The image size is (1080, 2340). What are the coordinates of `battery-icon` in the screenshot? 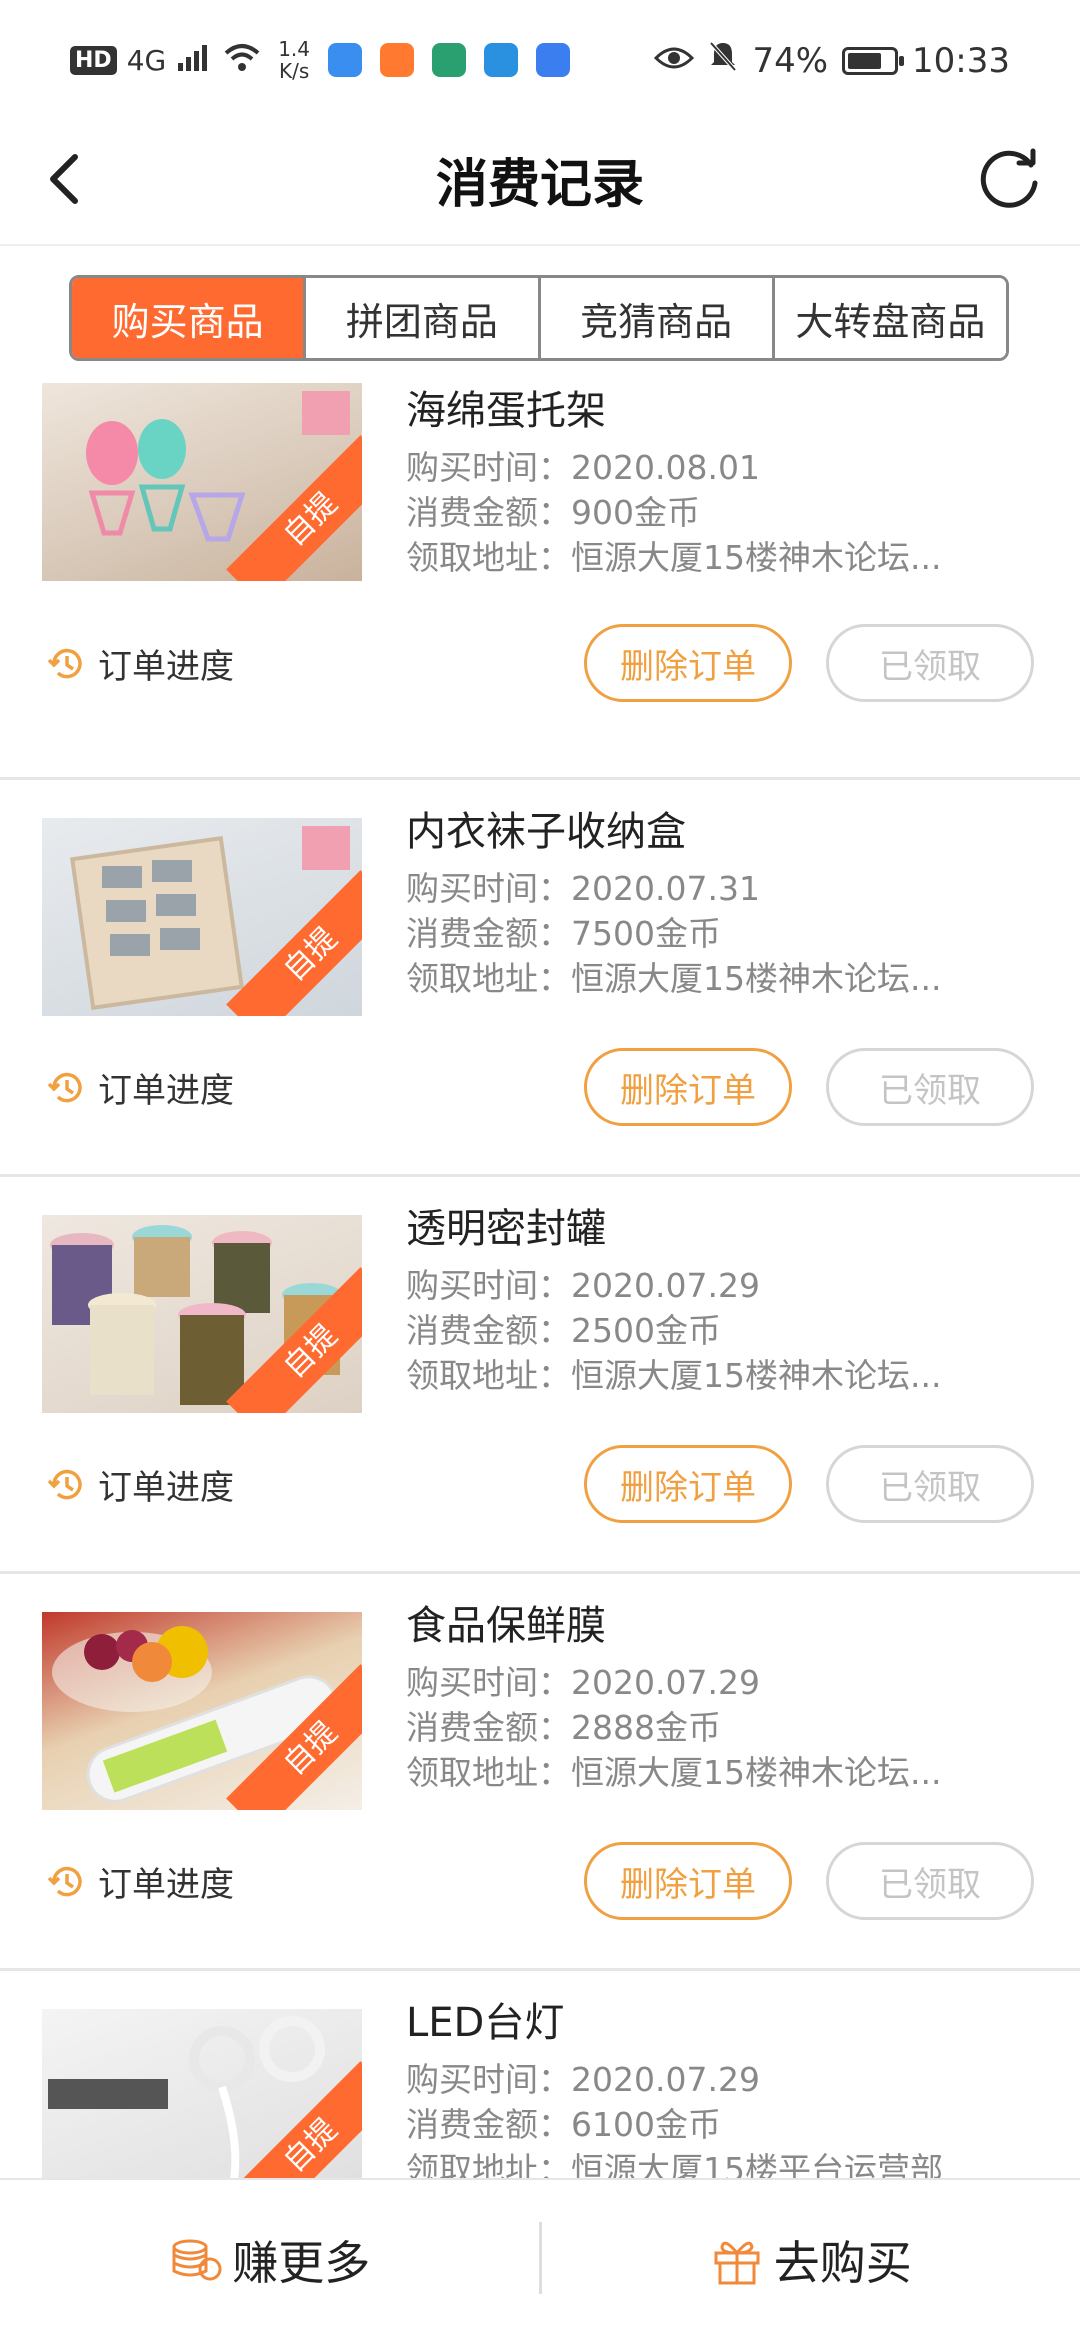 It's located at (873, 60).